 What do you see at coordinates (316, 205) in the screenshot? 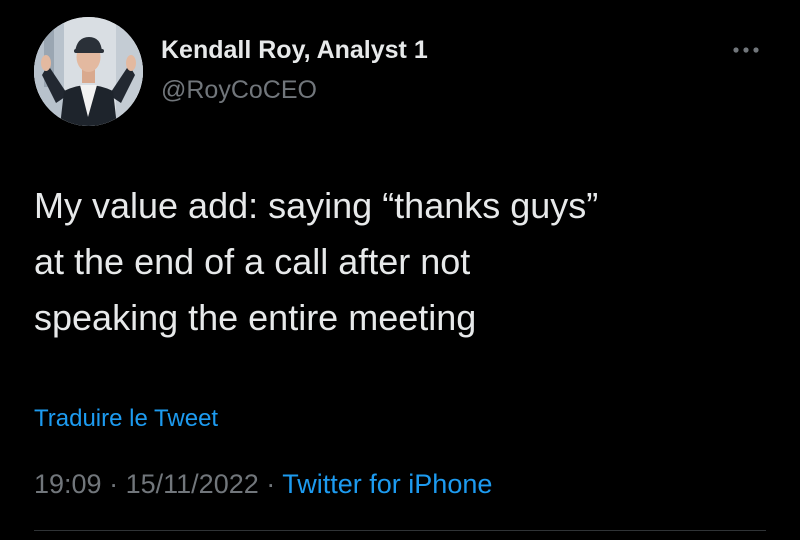
I see `tweet-text-line: My value add: saying “thanks guys”` at bounding box center [316, 205].